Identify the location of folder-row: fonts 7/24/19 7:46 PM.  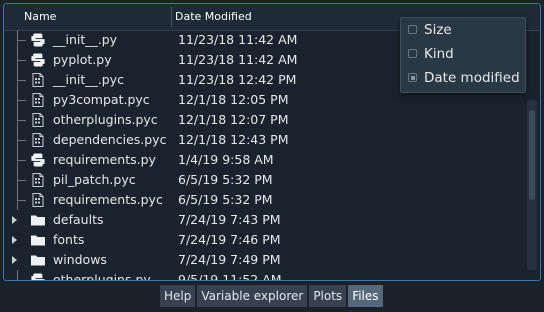
(264, 240).